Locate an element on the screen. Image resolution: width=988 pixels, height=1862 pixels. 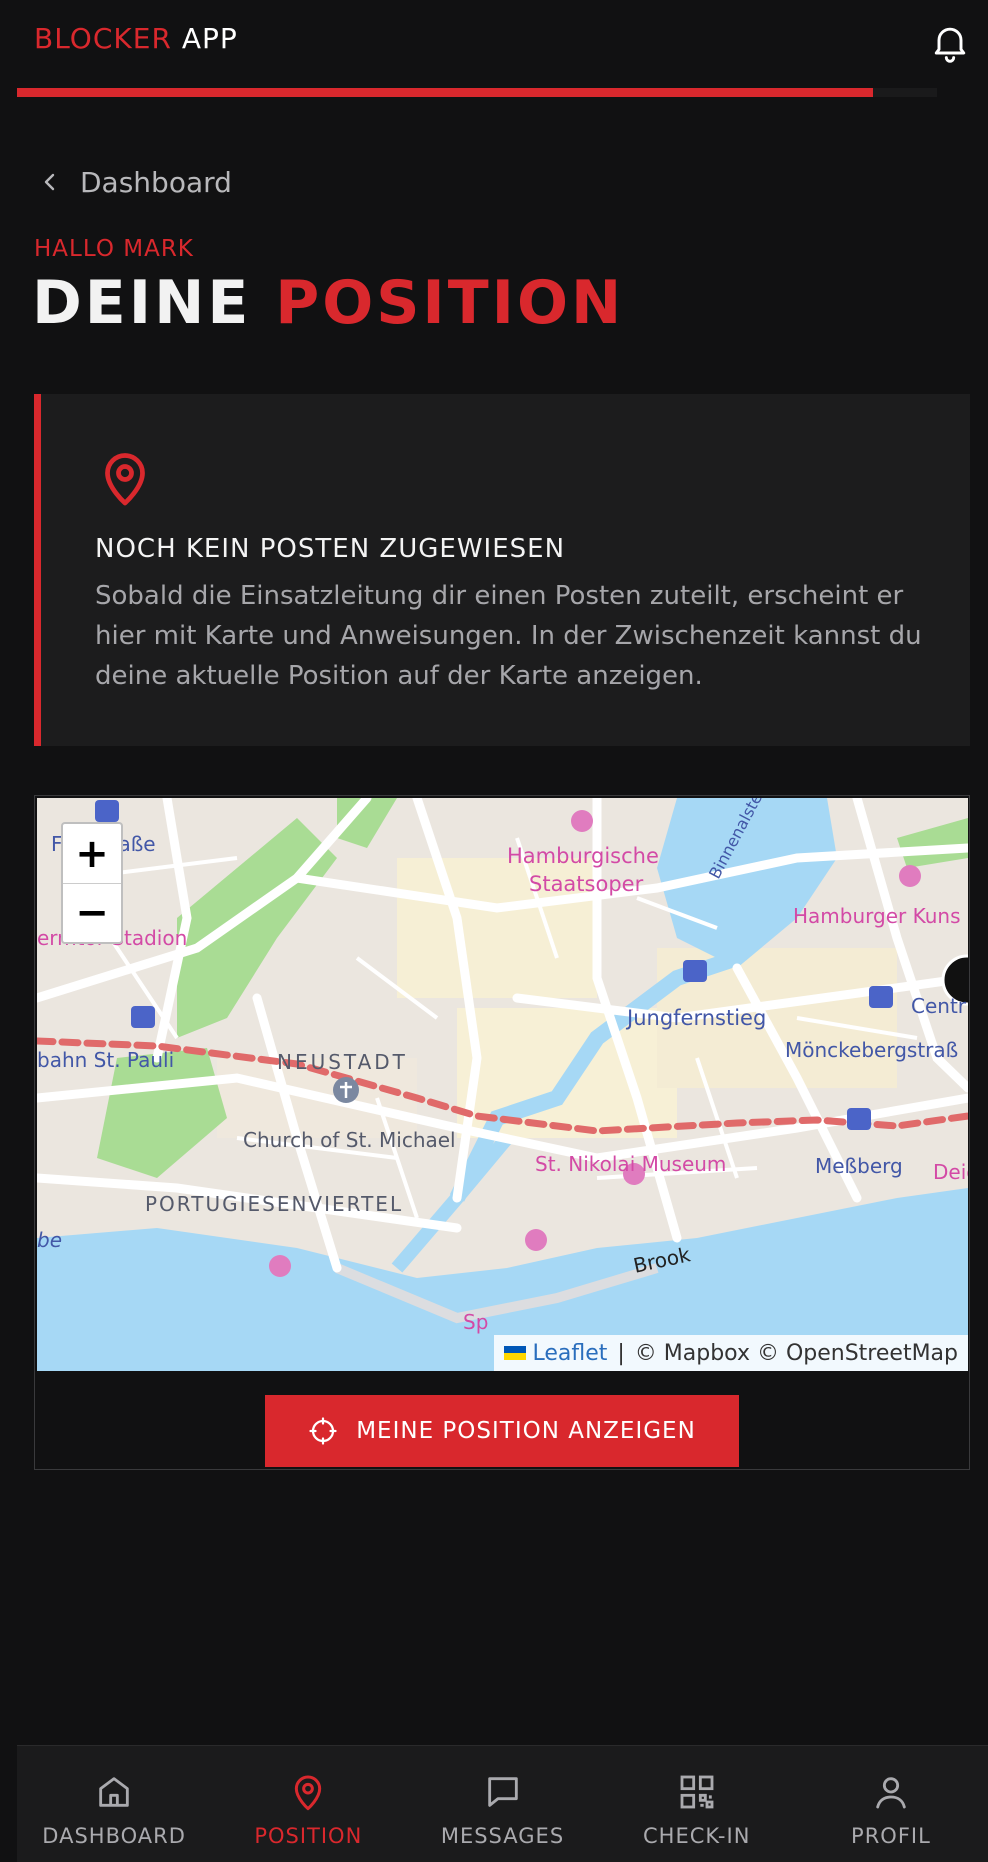
page-title-part1: DEINE is located at coordinates (154, 303).